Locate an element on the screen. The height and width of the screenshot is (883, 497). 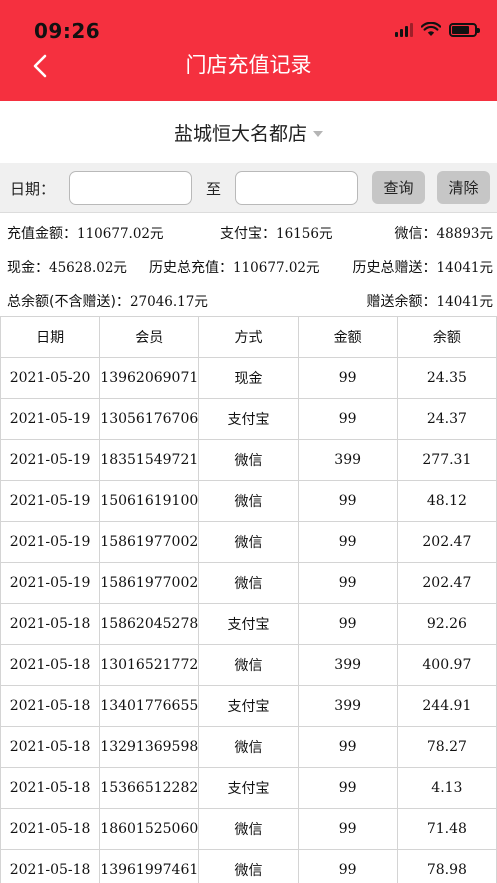
column-header-method: 方式 is located at coordinates (248, 337).